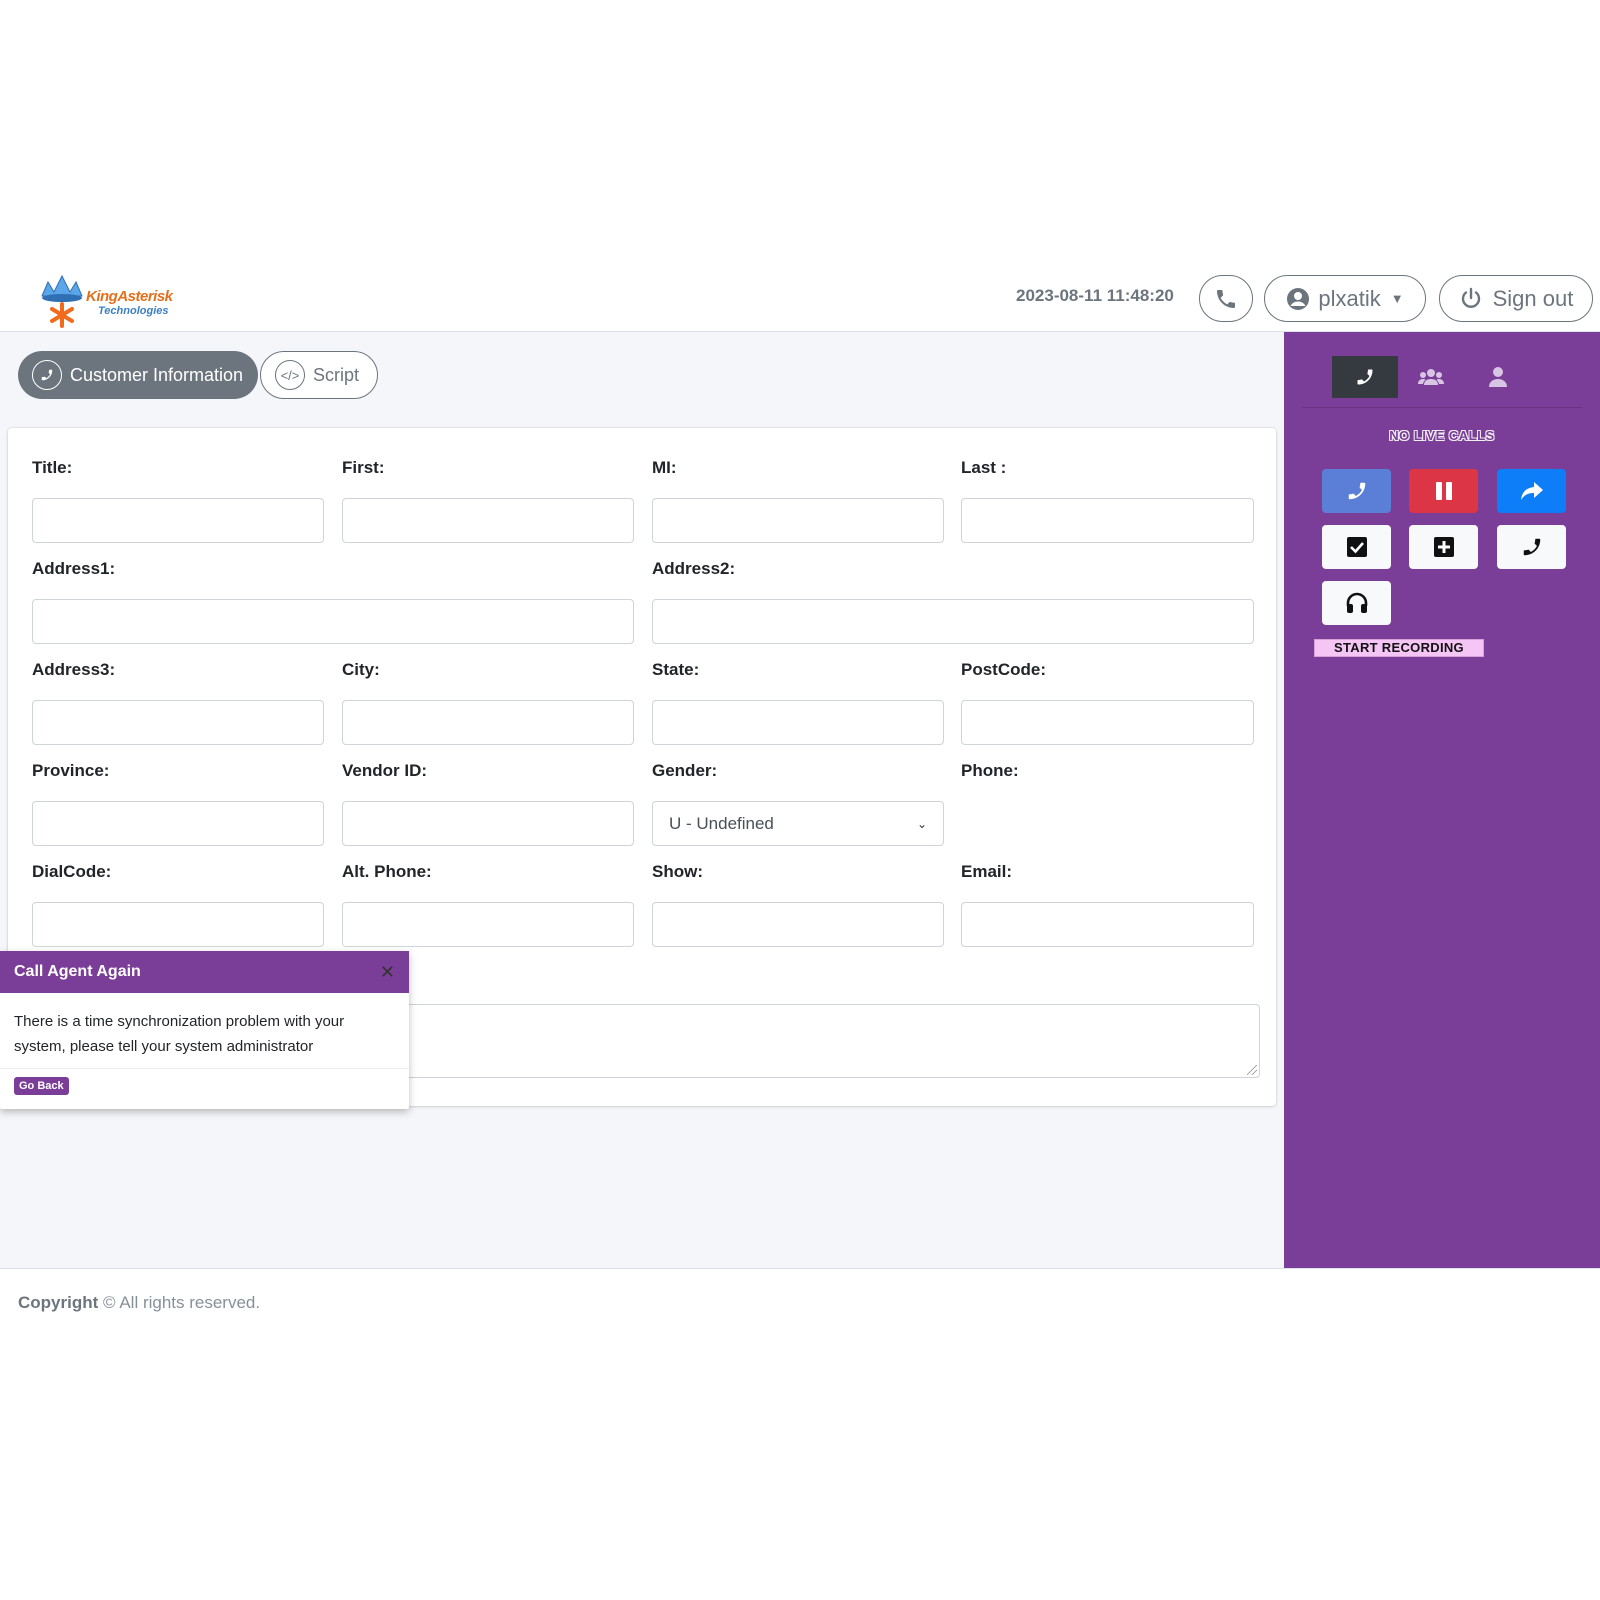  I want to click on dialog-title: Call Agent Again, so click(77, 971).